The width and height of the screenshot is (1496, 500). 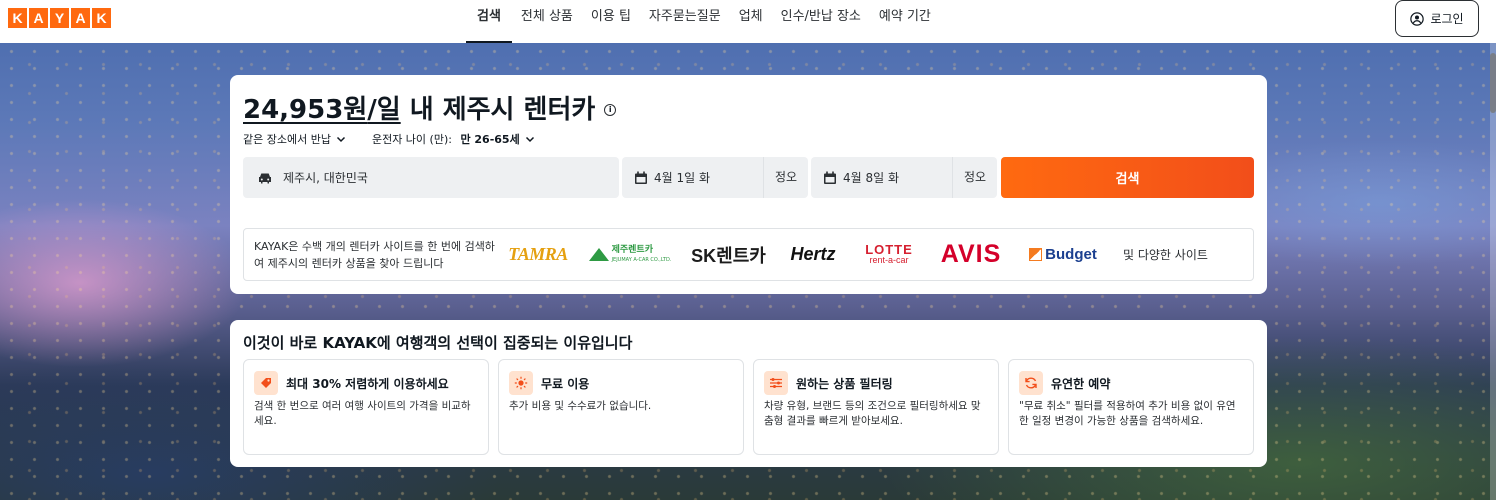 What do you see at coordinates (682, 178) in the screenshot?
I see `pickup-date-value: 4월 1일 화` at bounding box center [682, 178].